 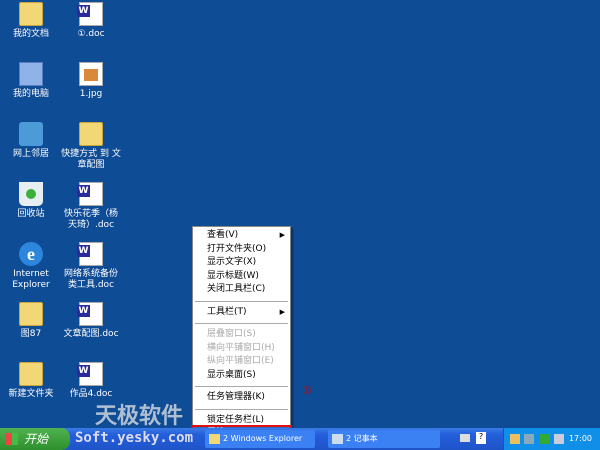 What do you see at coordinates (236, 419) in the screenshot?
I see `menu-item-label: 锁定任务栏(L)` at bounding box center [236, 419].